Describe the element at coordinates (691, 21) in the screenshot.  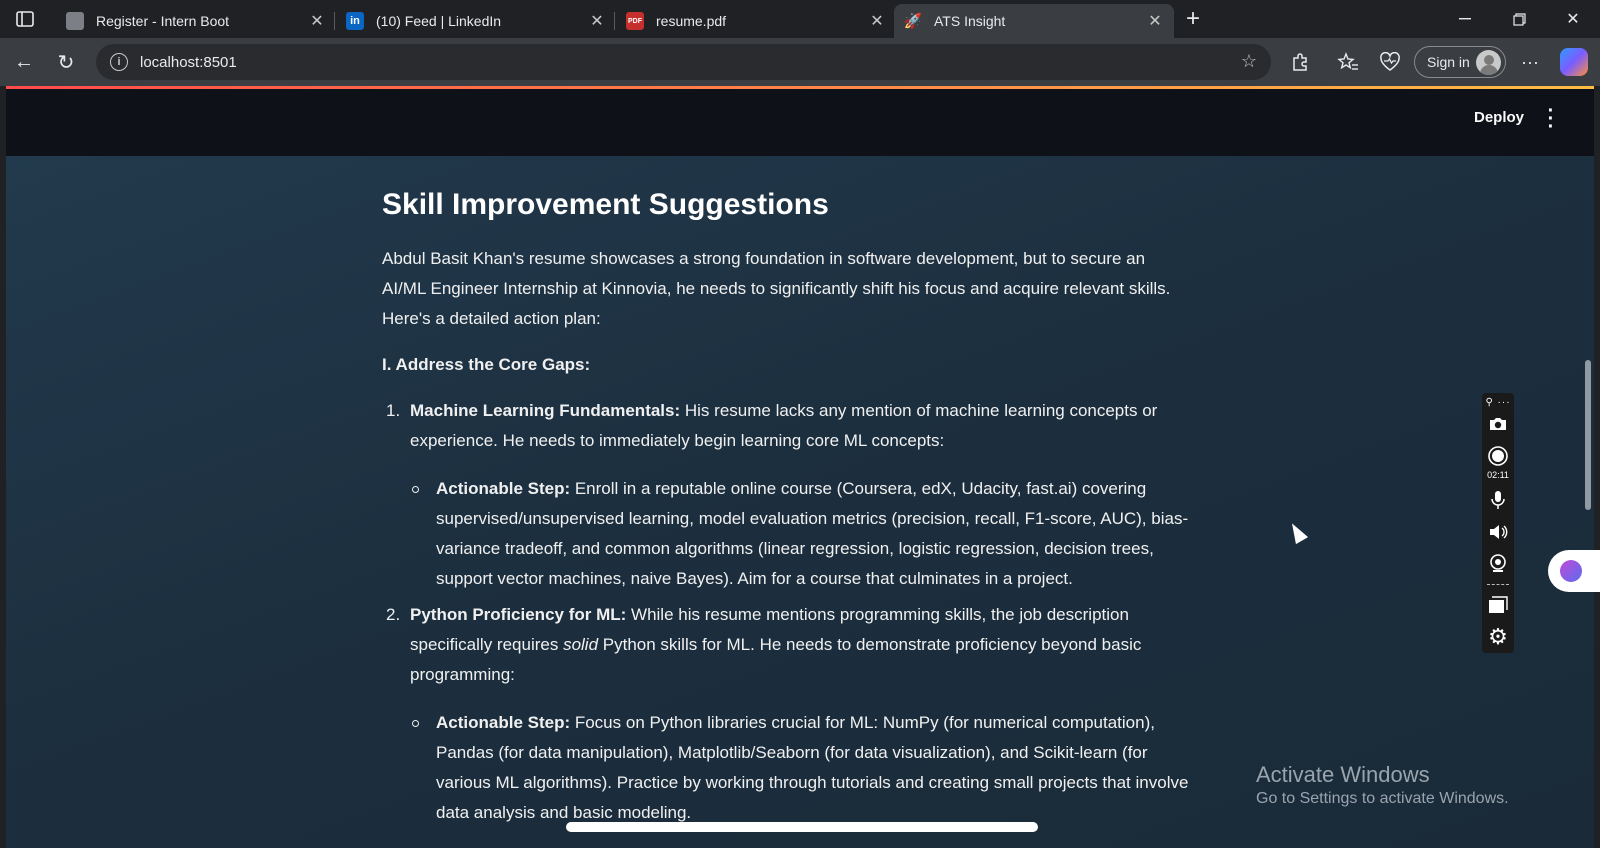
I see `tab-title: resume.pdf` at that location.